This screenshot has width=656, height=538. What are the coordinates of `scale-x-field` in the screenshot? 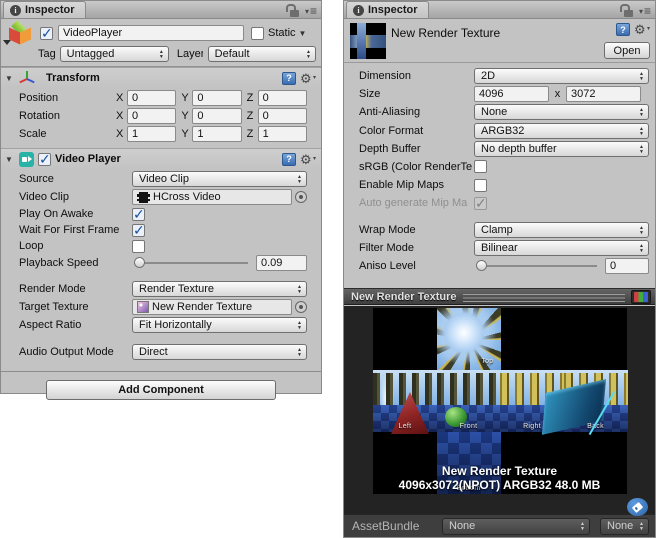 It's located at (152, 134).